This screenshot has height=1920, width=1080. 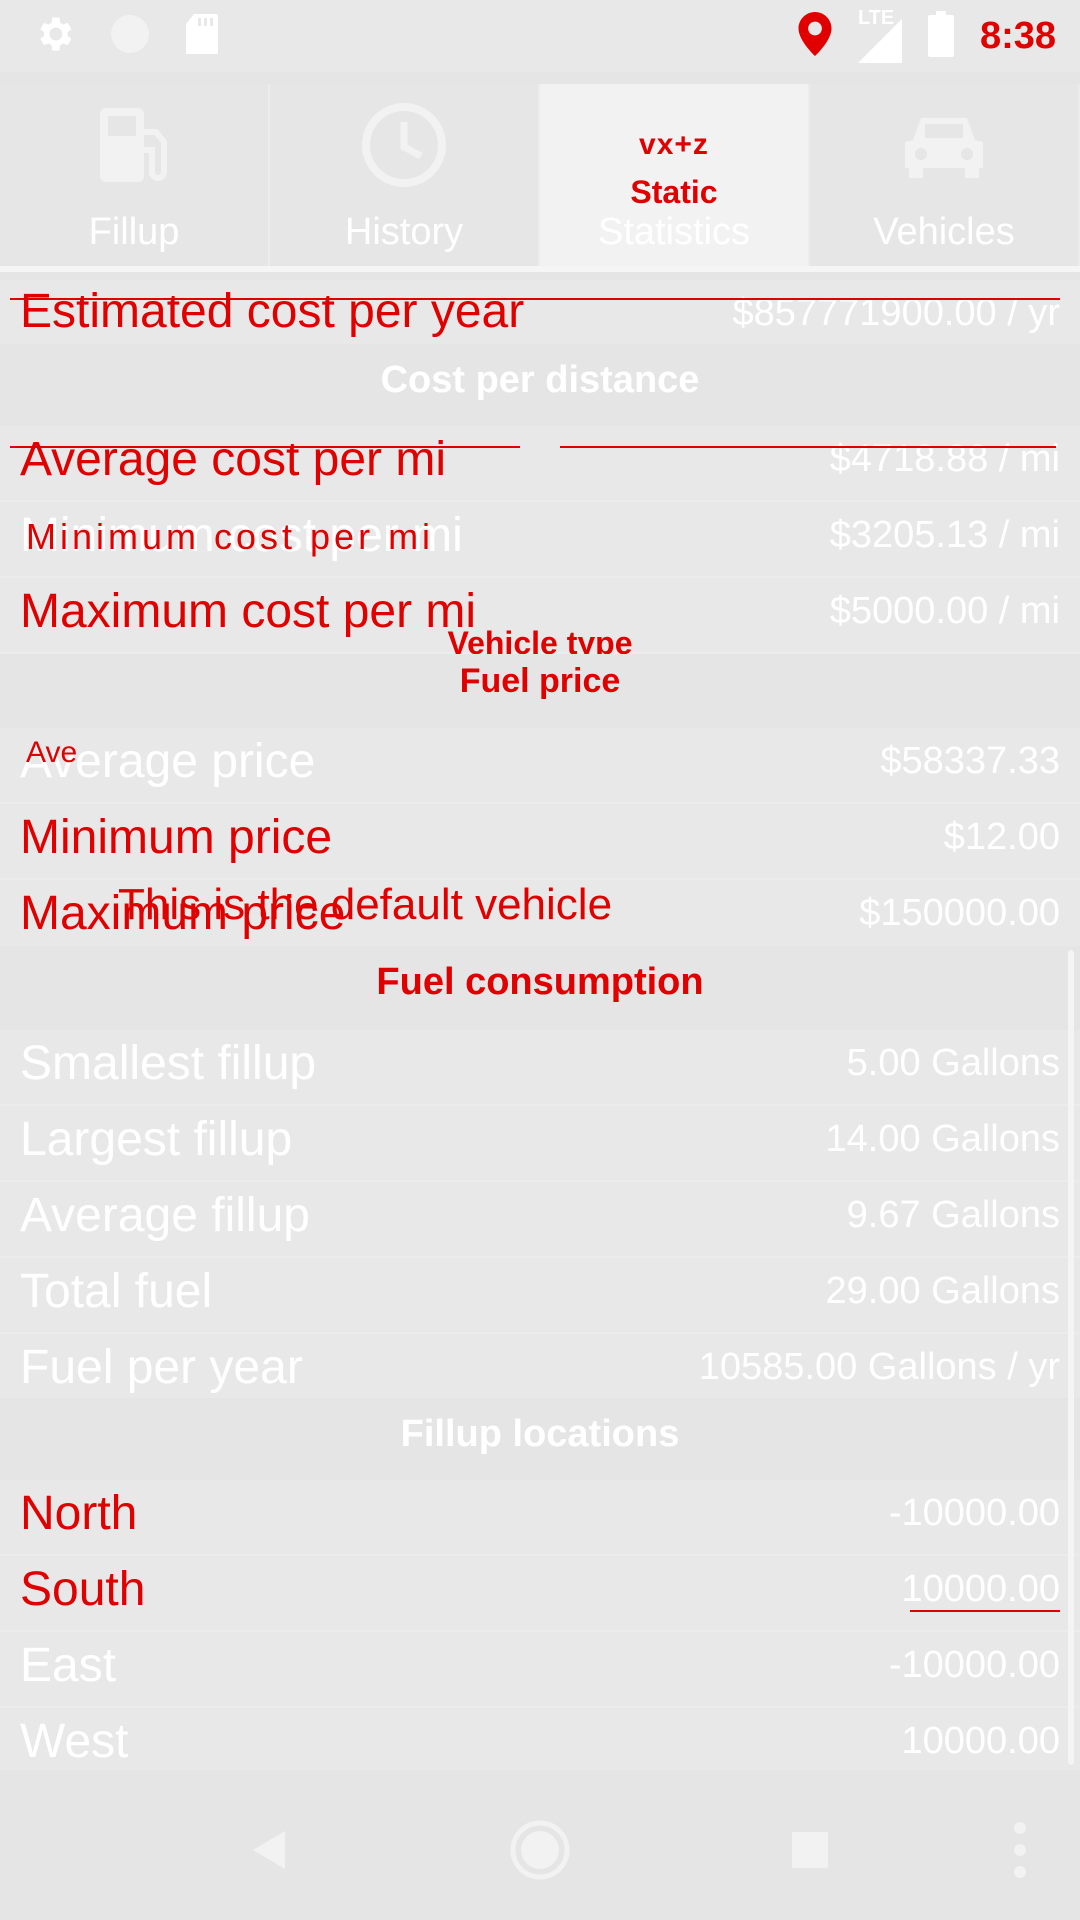 What do you see at coordinates (1017, 35) in the screenshot?
I see `clock-time: 8:38` at bounding box center [1017, 35].